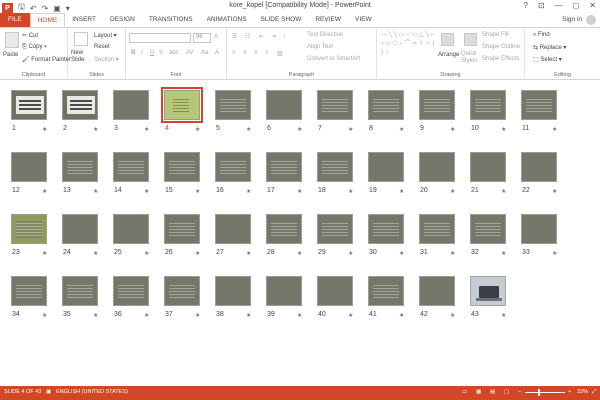  I want to click on zoom-in-icon: +, so click(569, 392).